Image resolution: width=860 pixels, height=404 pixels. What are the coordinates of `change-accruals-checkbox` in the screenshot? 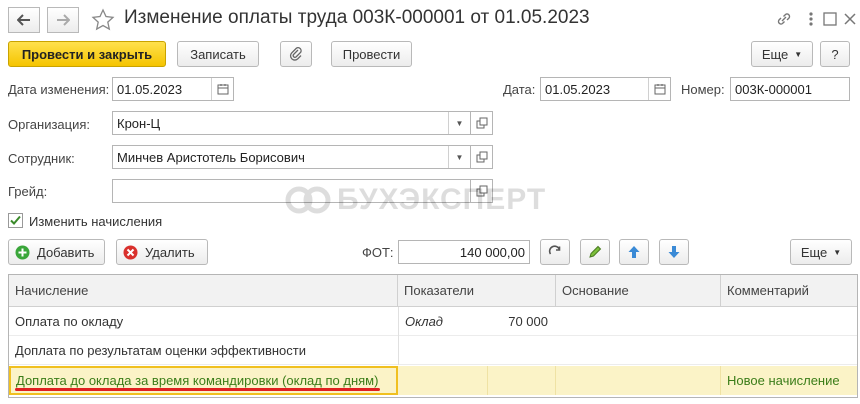 It's located at (15, 220).